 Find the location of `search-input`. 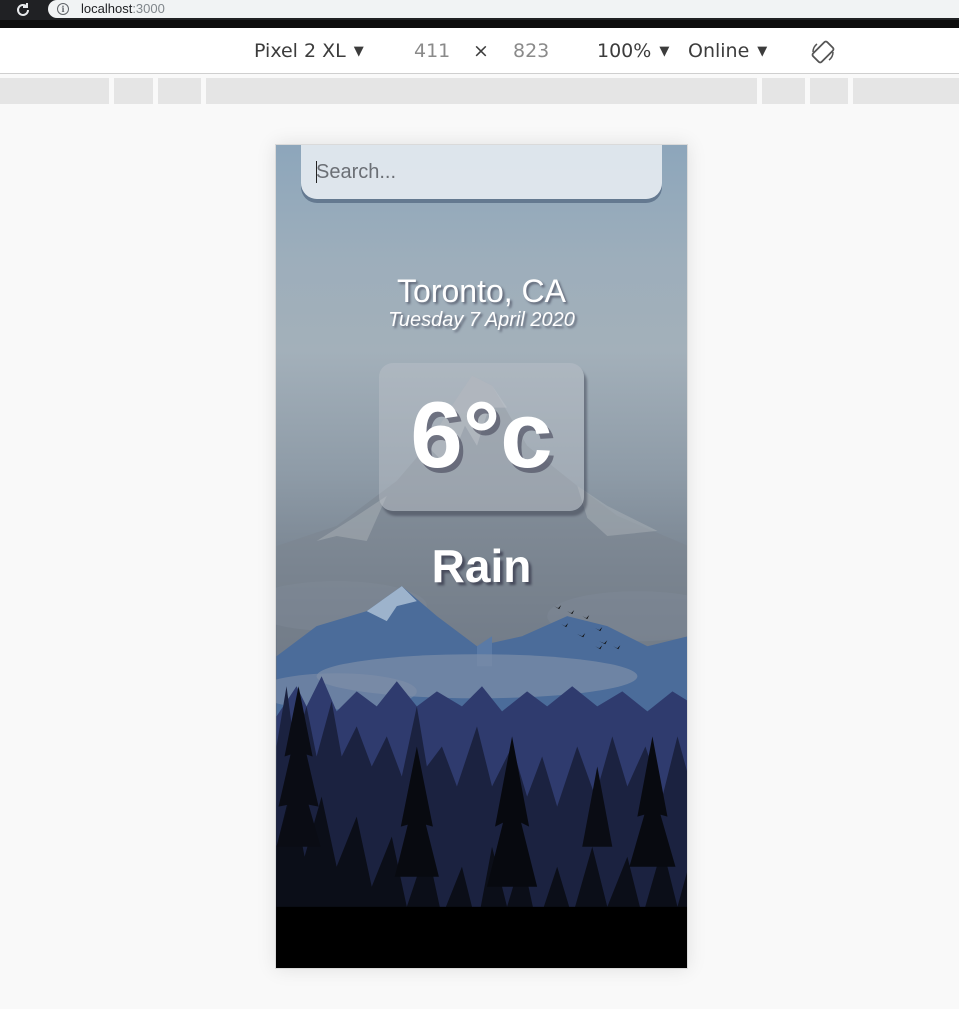

search-input is located at coordinates (481, 172).